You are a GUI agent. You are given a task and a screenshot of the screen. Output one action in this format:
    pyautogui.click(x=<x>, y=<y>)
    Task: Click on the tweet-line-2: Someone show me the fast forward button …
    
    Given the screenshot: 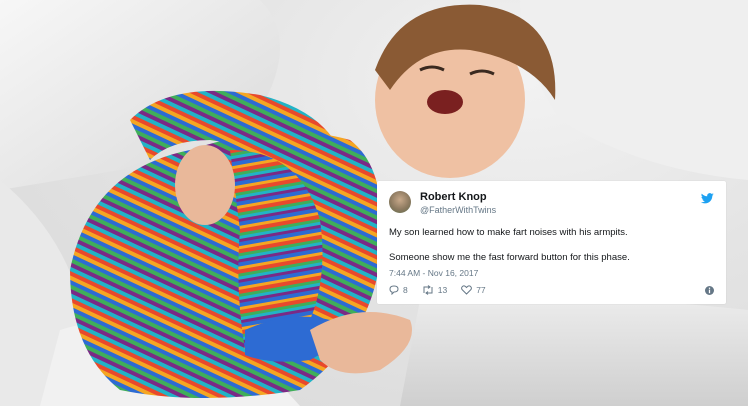 What is the action you would take?
    pyautogui.click(x=509, y=257)
    